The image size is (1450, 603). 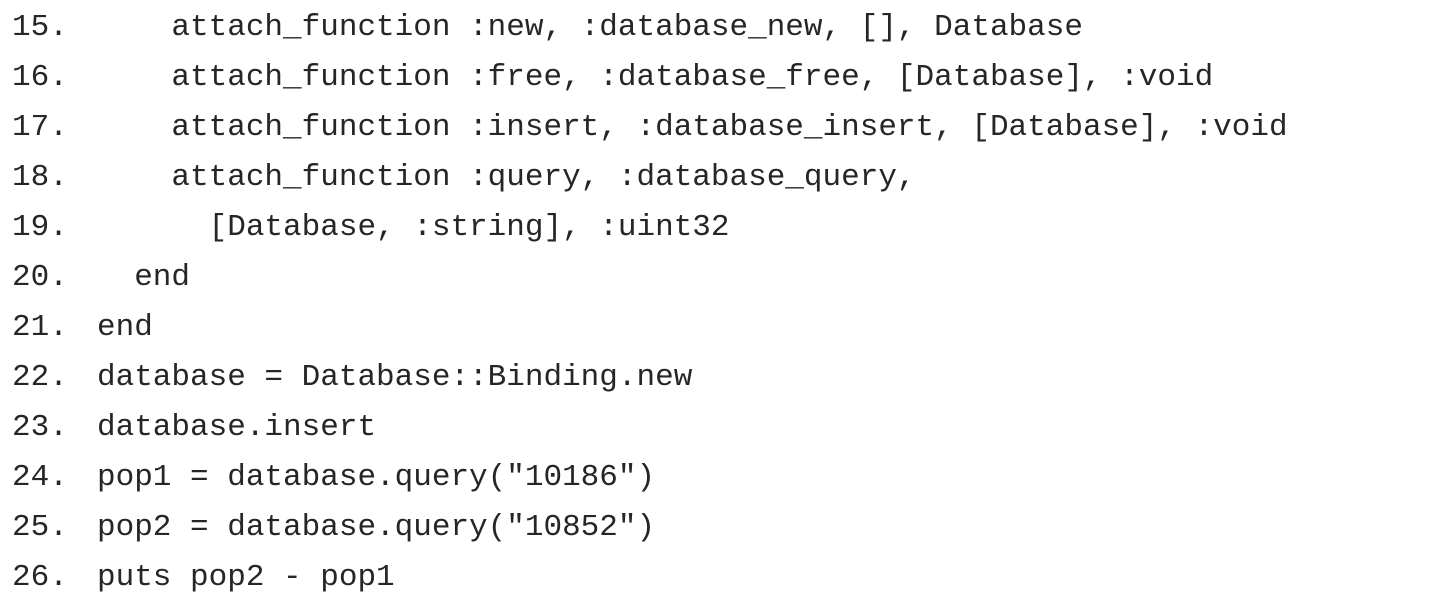 I want to click on line-code: pop2 = database.query("10852"), so click(x=376, y=527).